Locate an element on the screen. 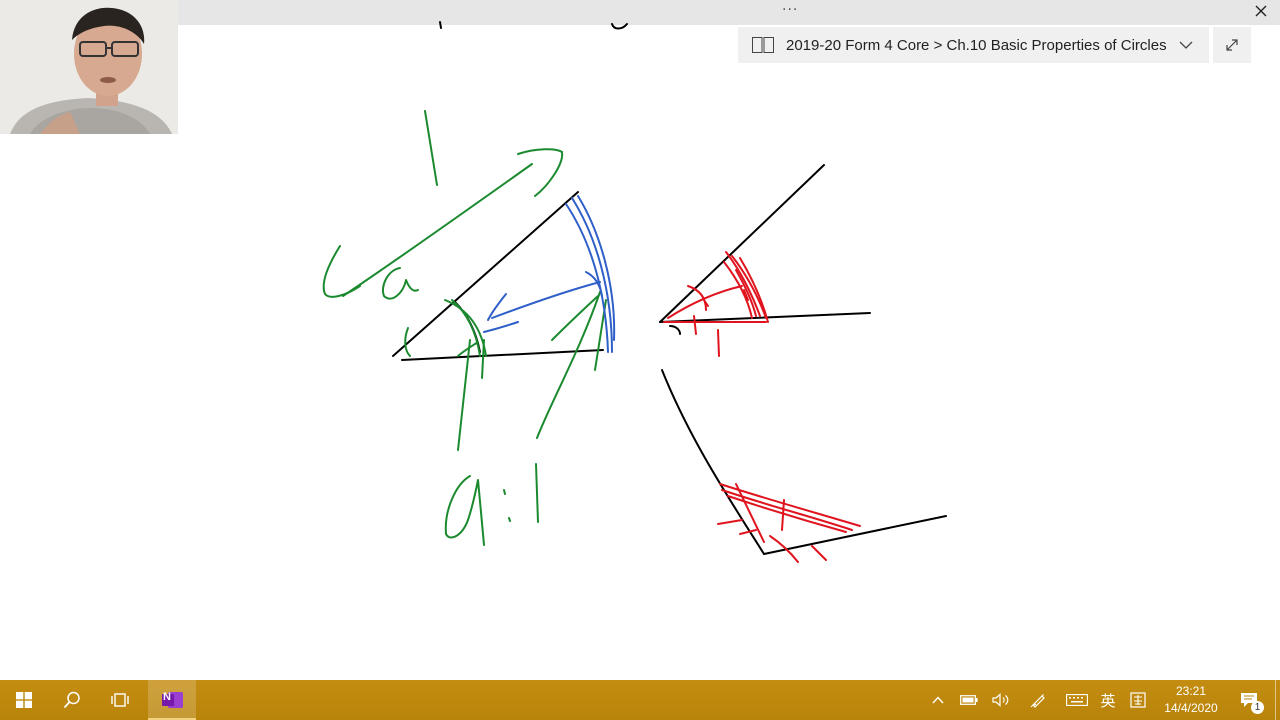 Image resolution: width=1280 pixels, height=720 pixels. ime-mode-button is located at coordinates (1138, 700).